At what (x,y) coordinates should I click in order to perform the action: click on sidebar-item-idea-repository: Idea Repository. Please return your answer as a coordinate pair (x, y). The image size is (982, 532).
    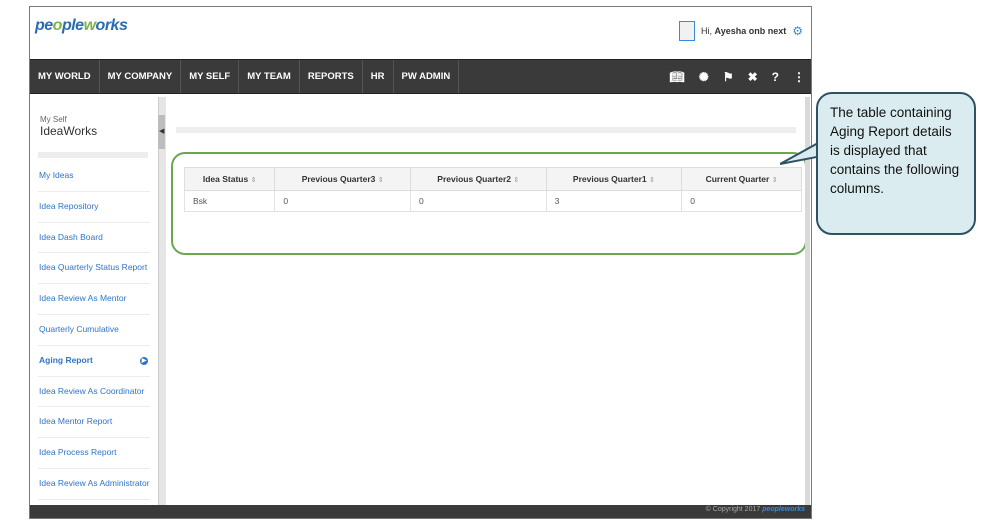
    Looking at the image, I should click on (94, 207).